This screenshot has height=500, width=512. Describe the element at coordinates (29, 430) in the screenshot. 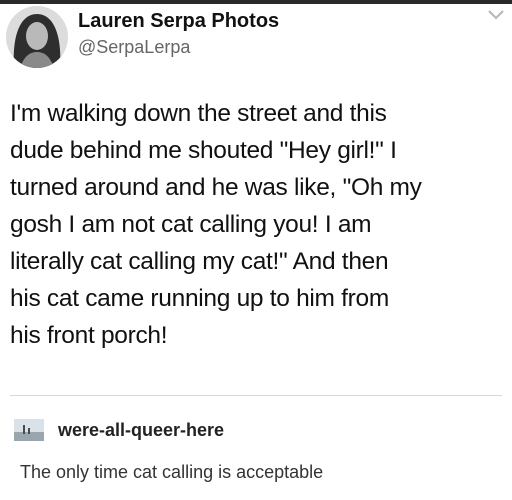

I see `landscape-thumbnail-icon` at that location.